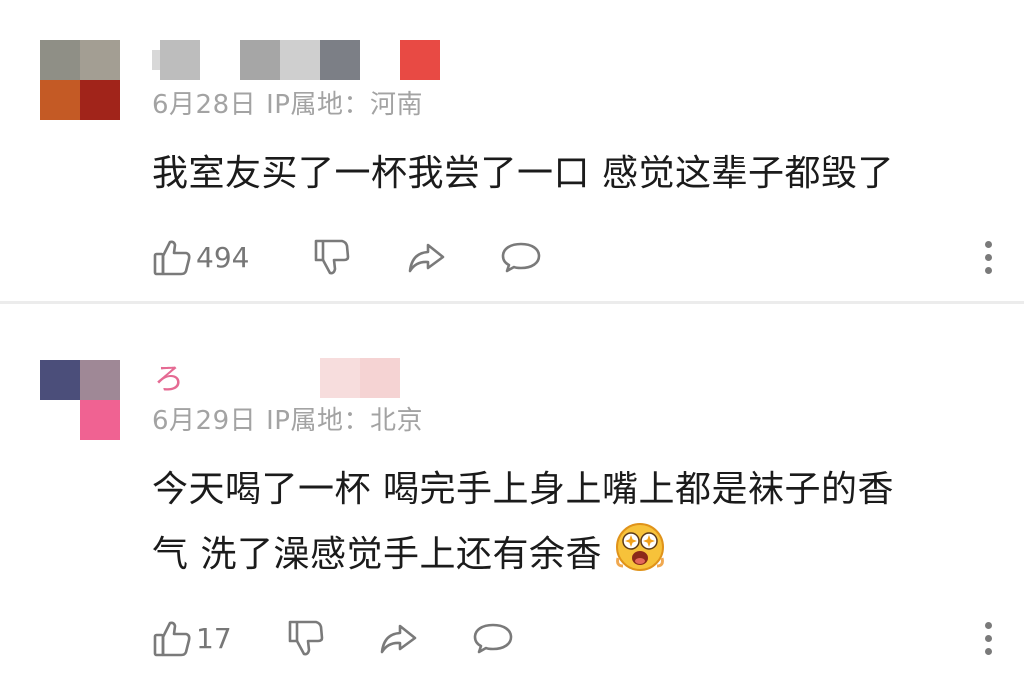  What do you see at coordinates (169, 379) in the screenshot?
I see `username-glyph: ろ` at bounding box center [169, 379].